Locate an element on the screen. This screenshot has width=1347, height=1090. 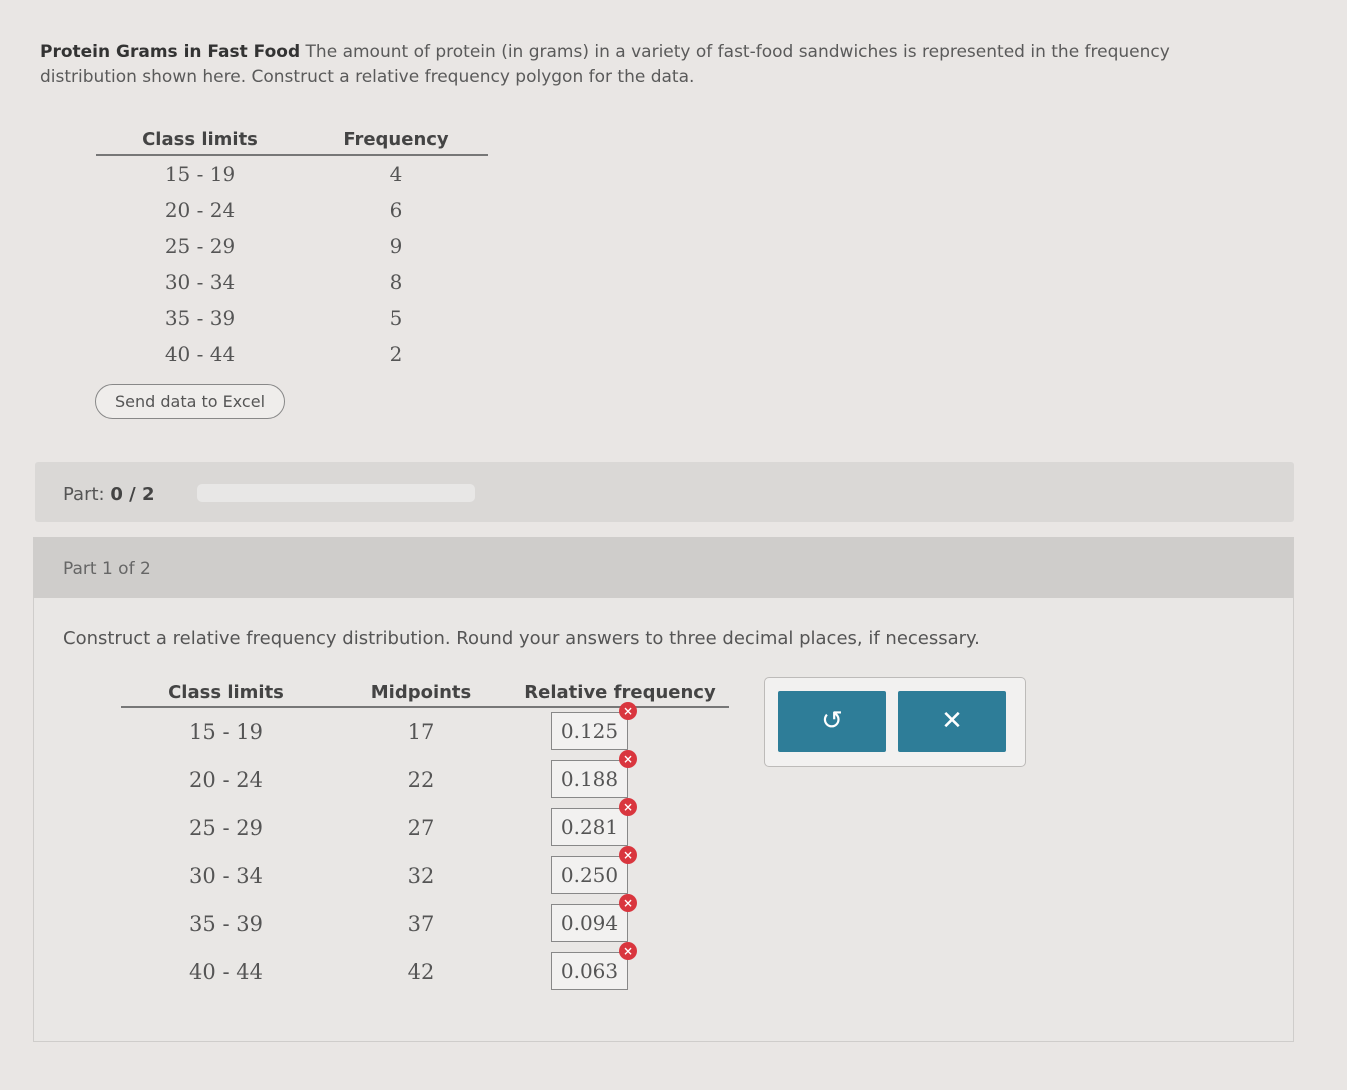
relative-frequency-cell: 0.188 × is located at coordinates (620, 777).